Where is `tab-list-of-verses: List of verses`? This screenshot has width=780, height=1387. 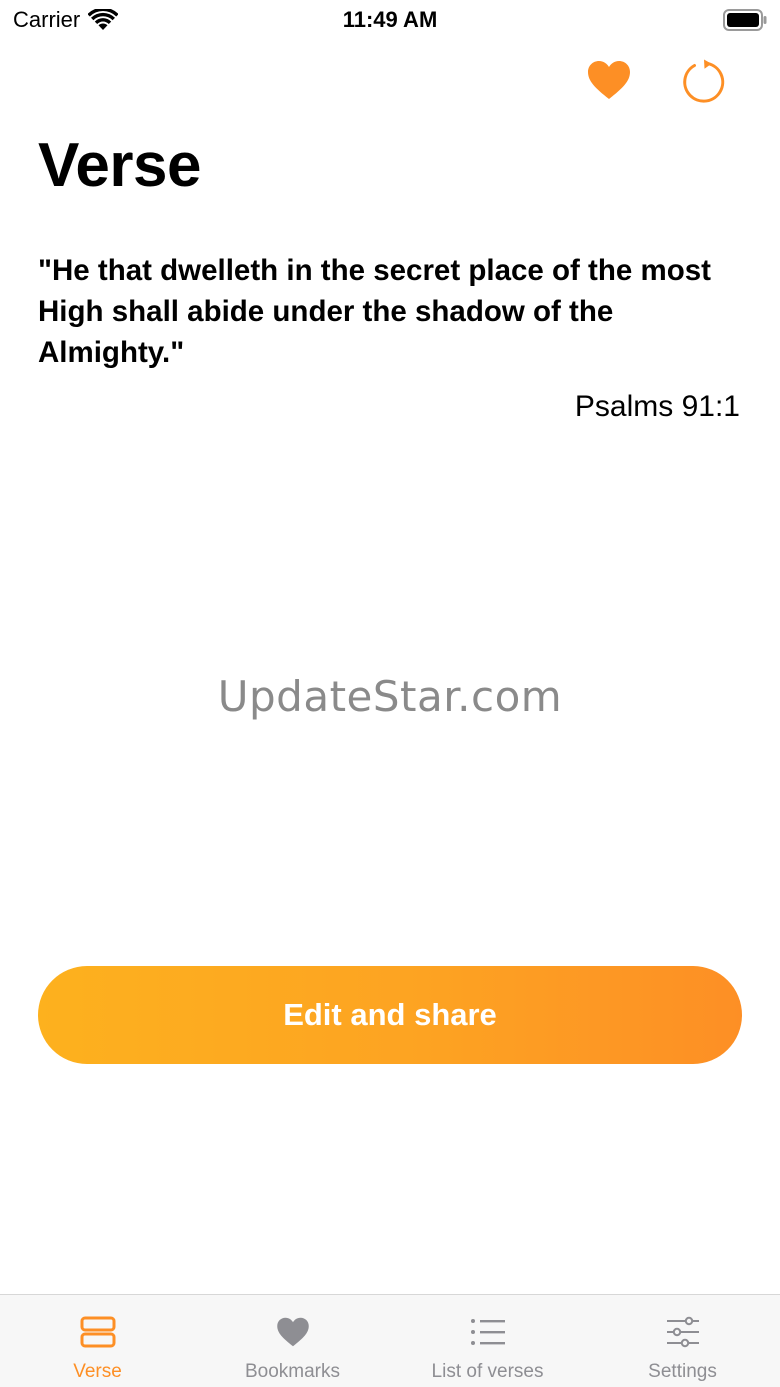 tab-list-of-verses: List of verses is located at coordinates (487, 1341).